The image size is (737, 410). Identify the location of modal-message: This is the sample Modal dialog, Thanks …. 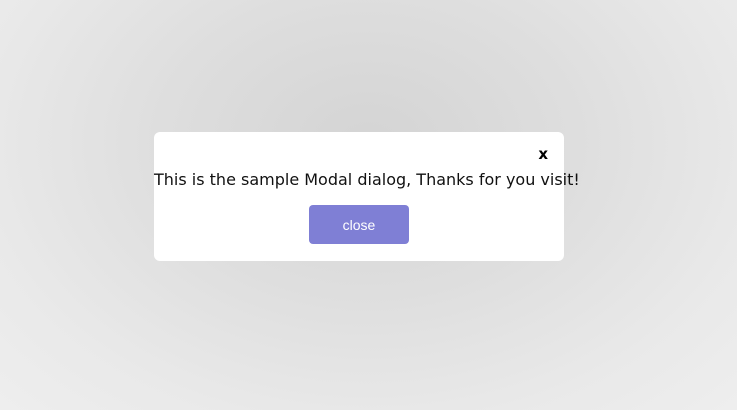
(367, 179).